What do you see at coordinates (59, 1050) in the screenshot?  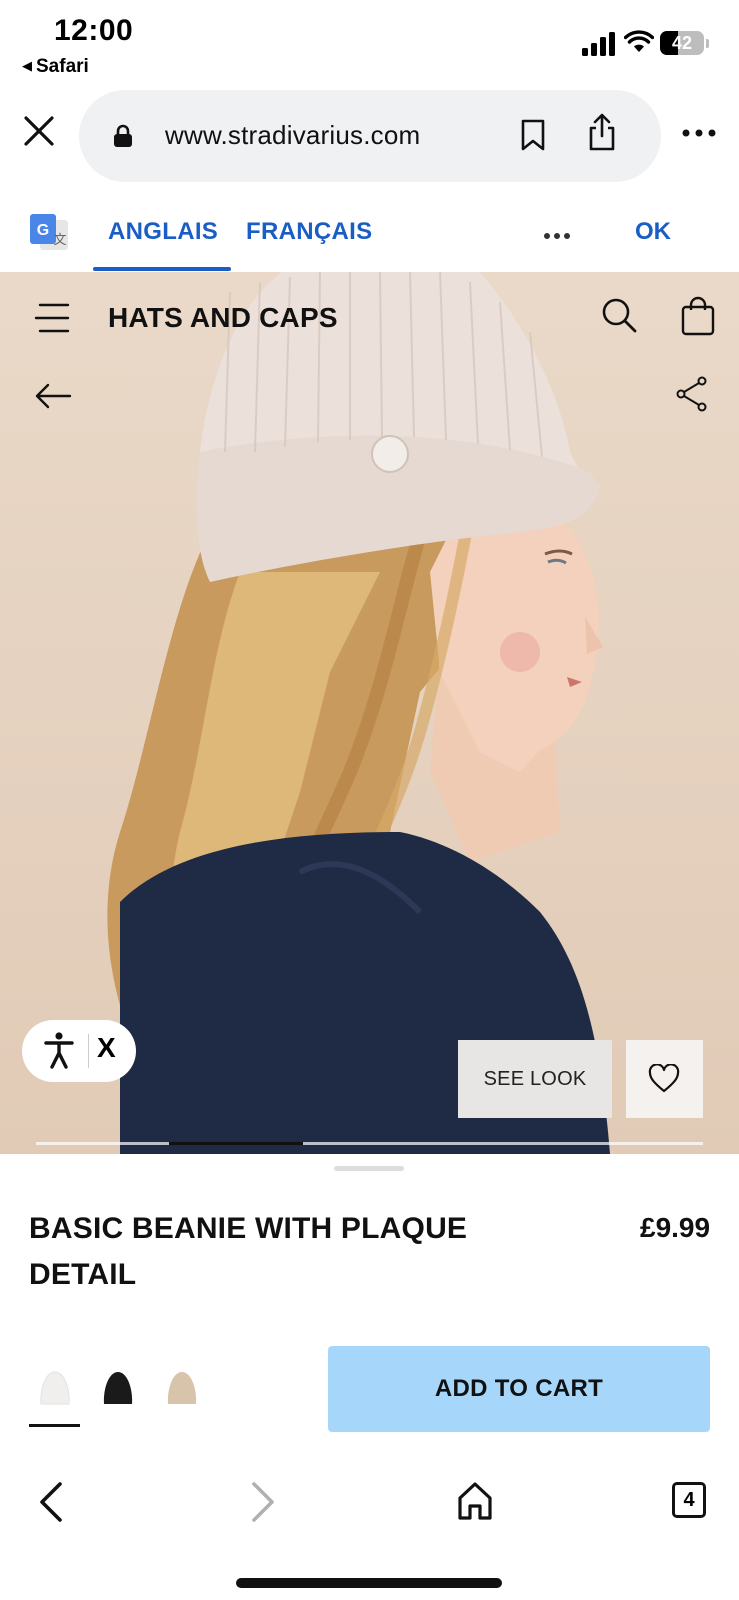 I see `accessibility-icon` at bounding box center [59, 1050].